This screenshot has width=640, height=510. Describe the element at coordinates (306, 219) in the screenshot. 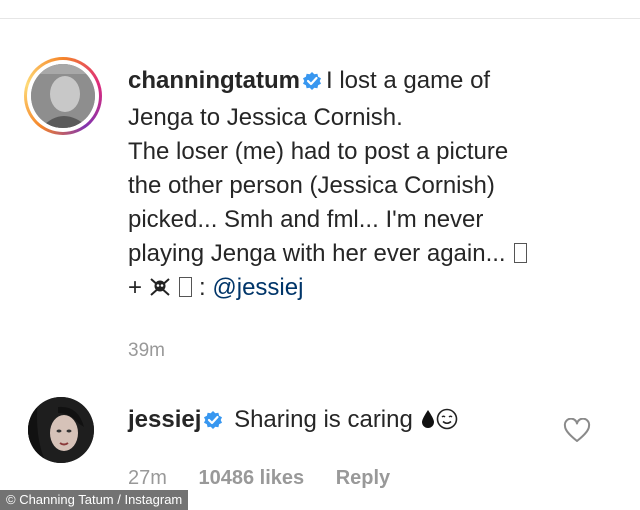

I see `caption-line-5: picked... Smh and fml... I'm never` at that location.